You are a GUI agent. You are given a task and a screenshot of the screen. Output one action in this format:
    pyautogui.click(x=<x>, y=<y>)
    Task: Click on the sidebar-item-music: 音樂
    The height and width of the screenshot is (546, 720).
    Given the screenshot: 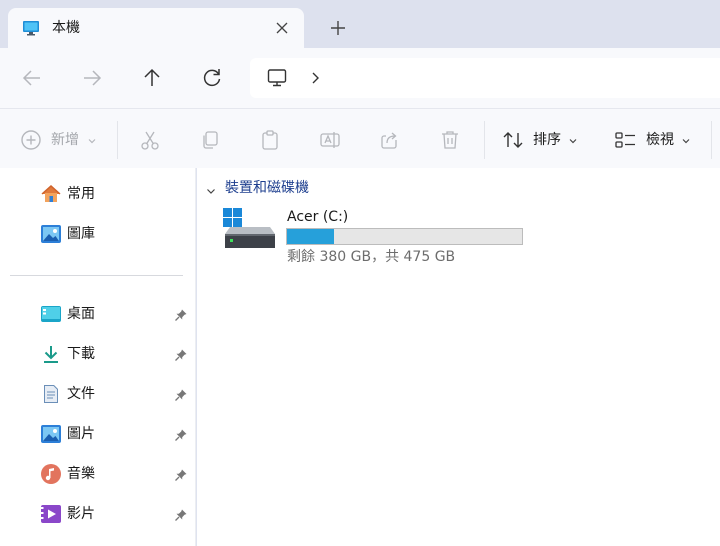 What is the action you would take?
    pyautogui.click(x=115, y=474)
    